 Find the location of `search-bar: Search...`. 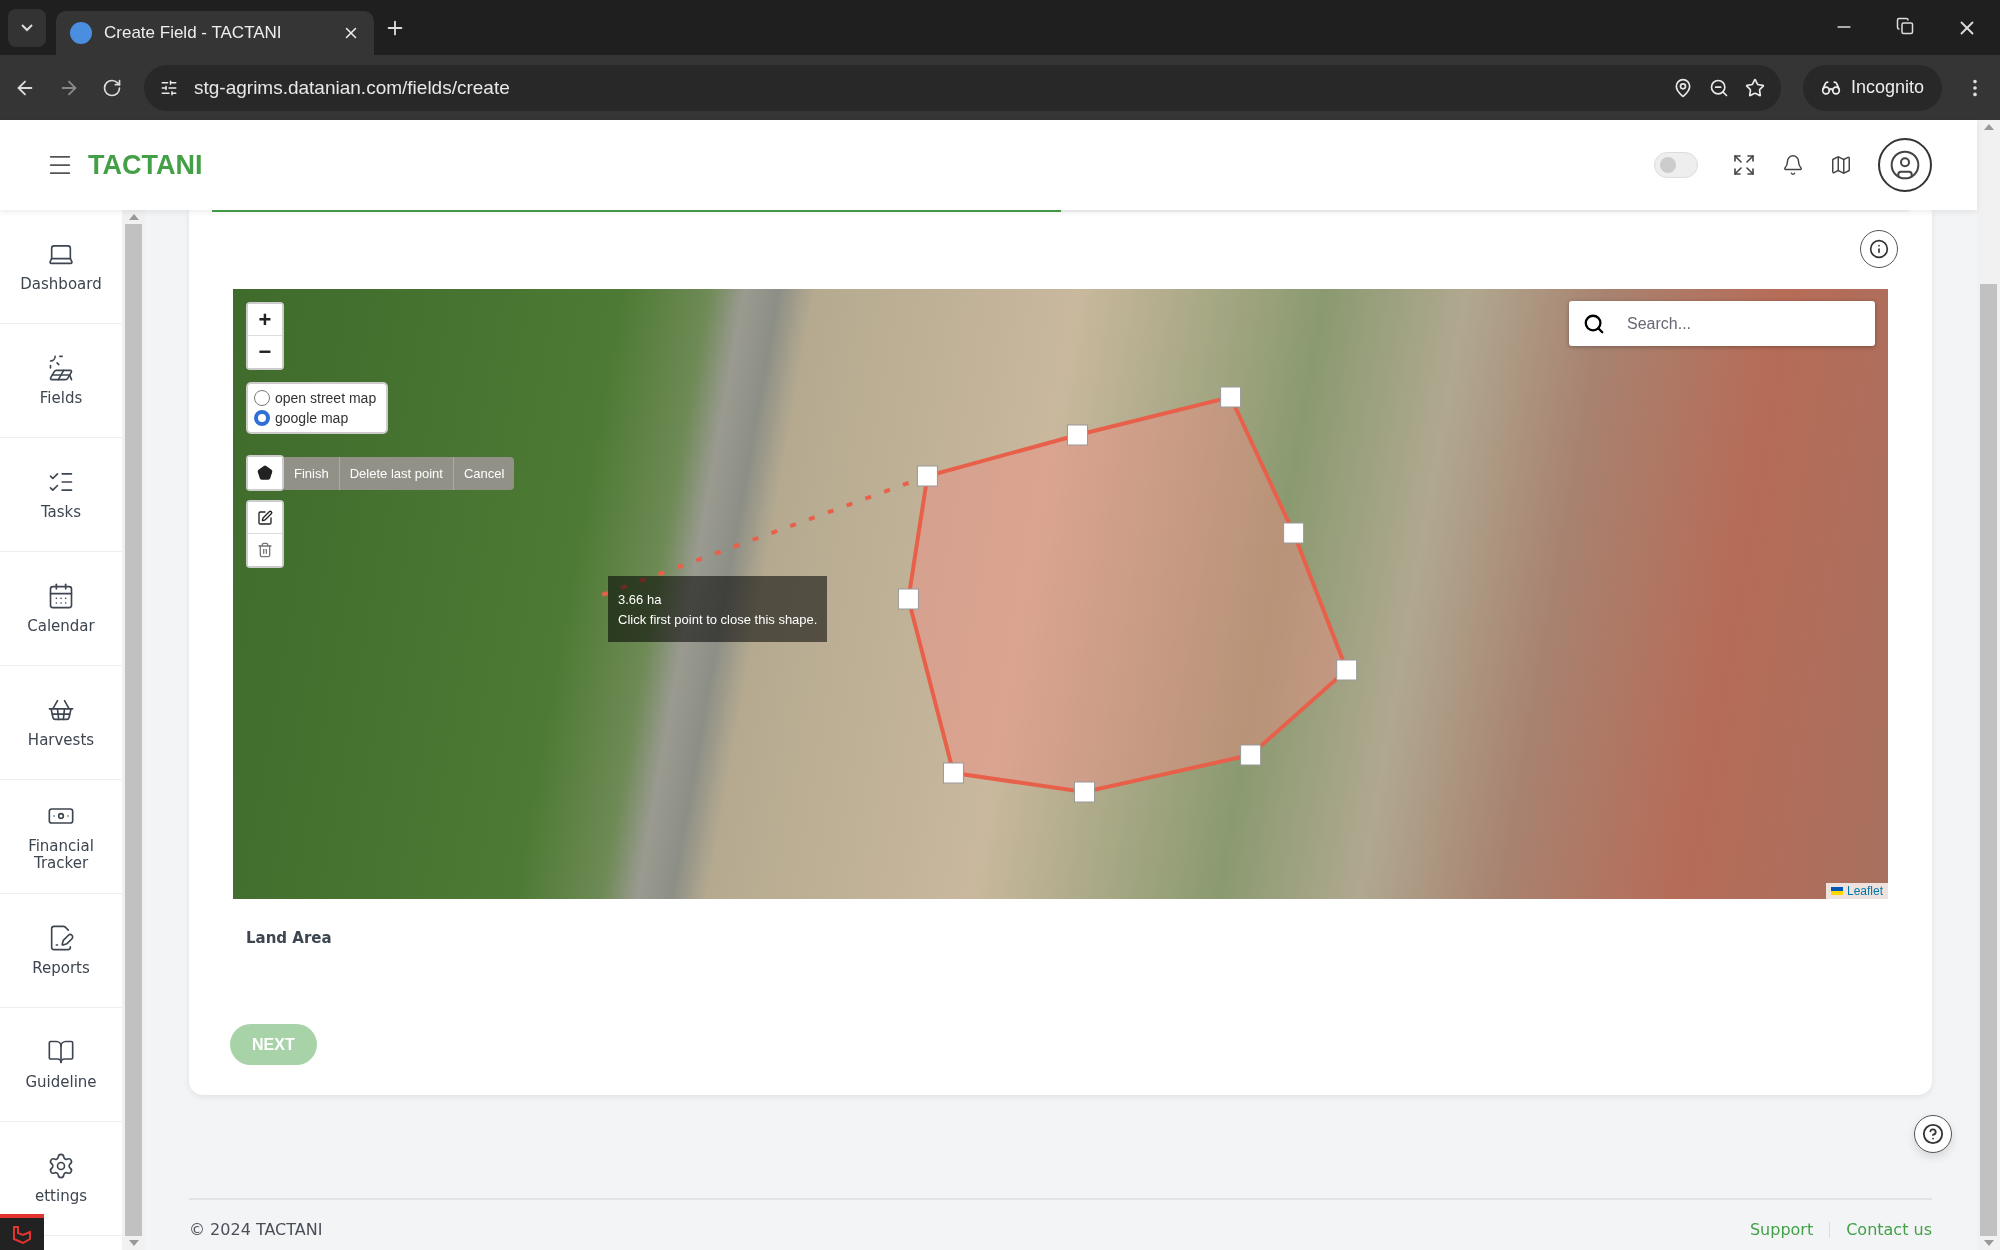

search-bar: Search... is located at coordinates (1722, 323).